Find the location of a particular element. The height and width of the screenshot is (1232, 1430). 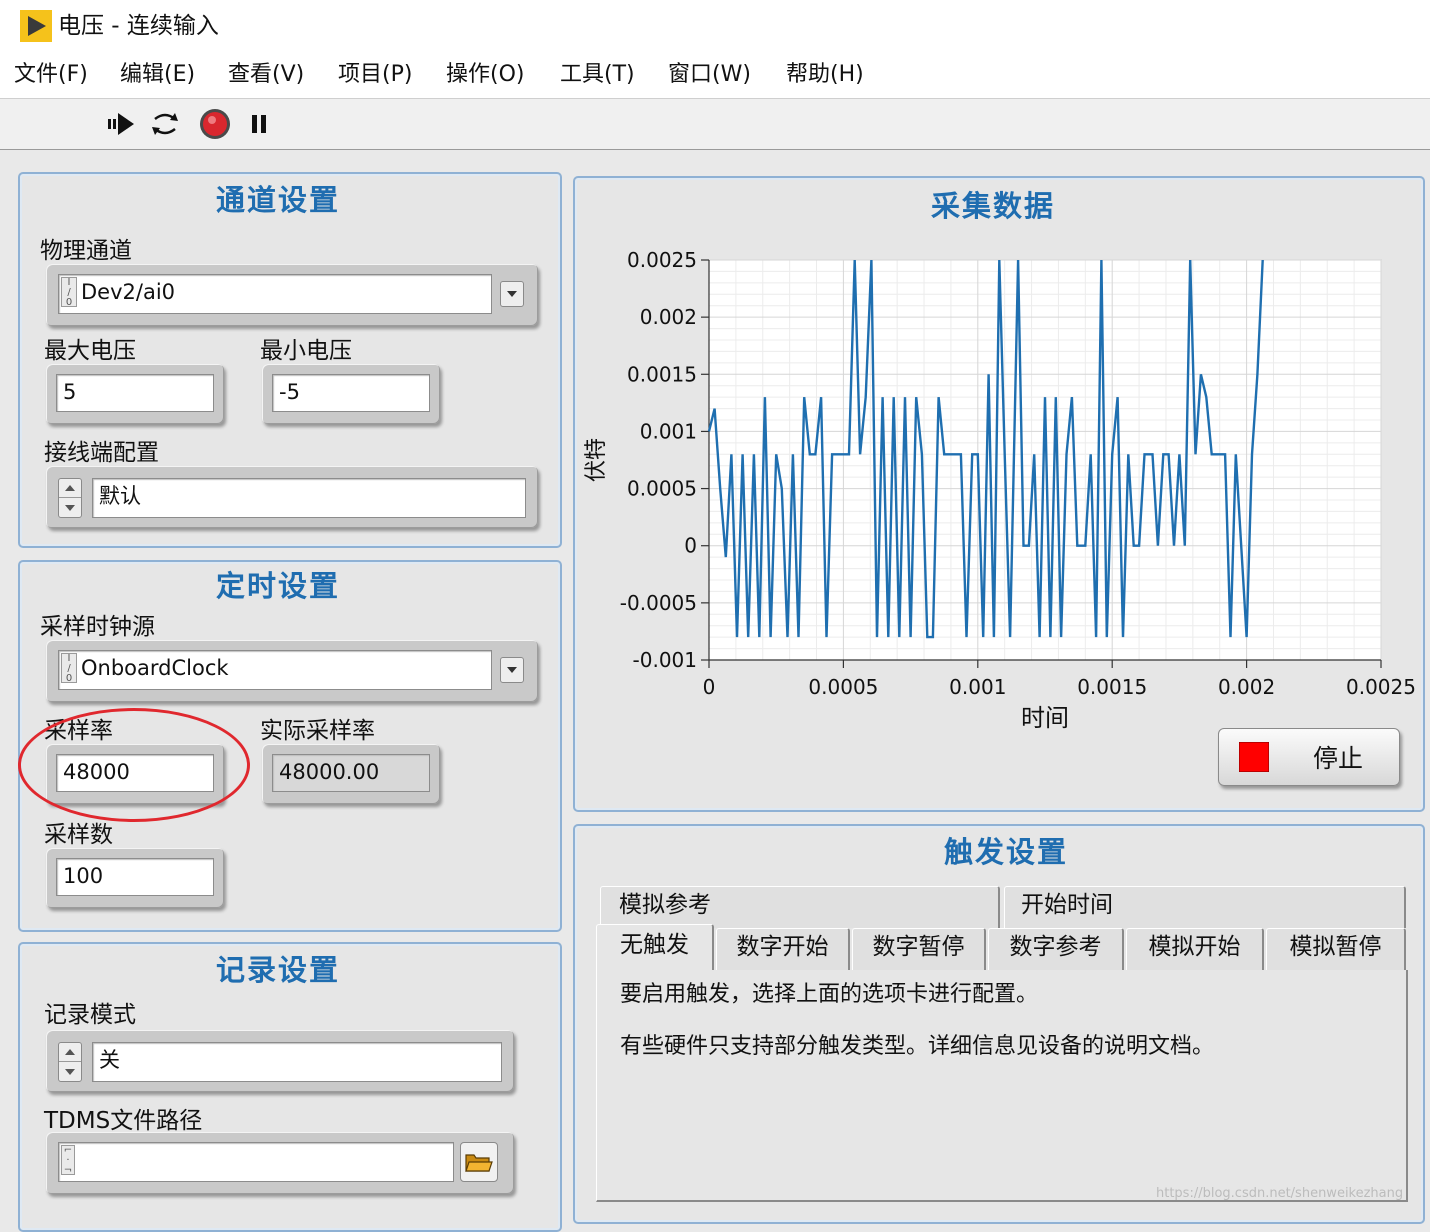

tab-no-trigger: 无触发 is located at coordinates (655, 950).